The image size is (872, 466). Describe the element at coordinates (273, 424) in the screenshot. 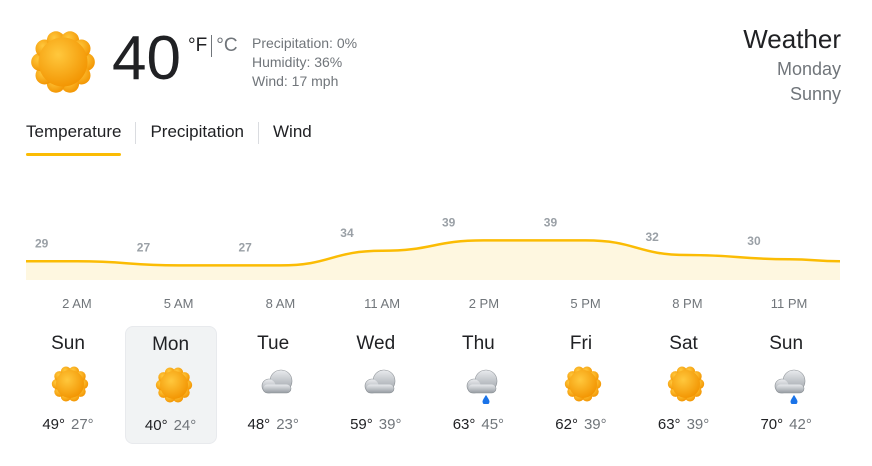

I see `forecast-temps: 48° 23°` at that location.